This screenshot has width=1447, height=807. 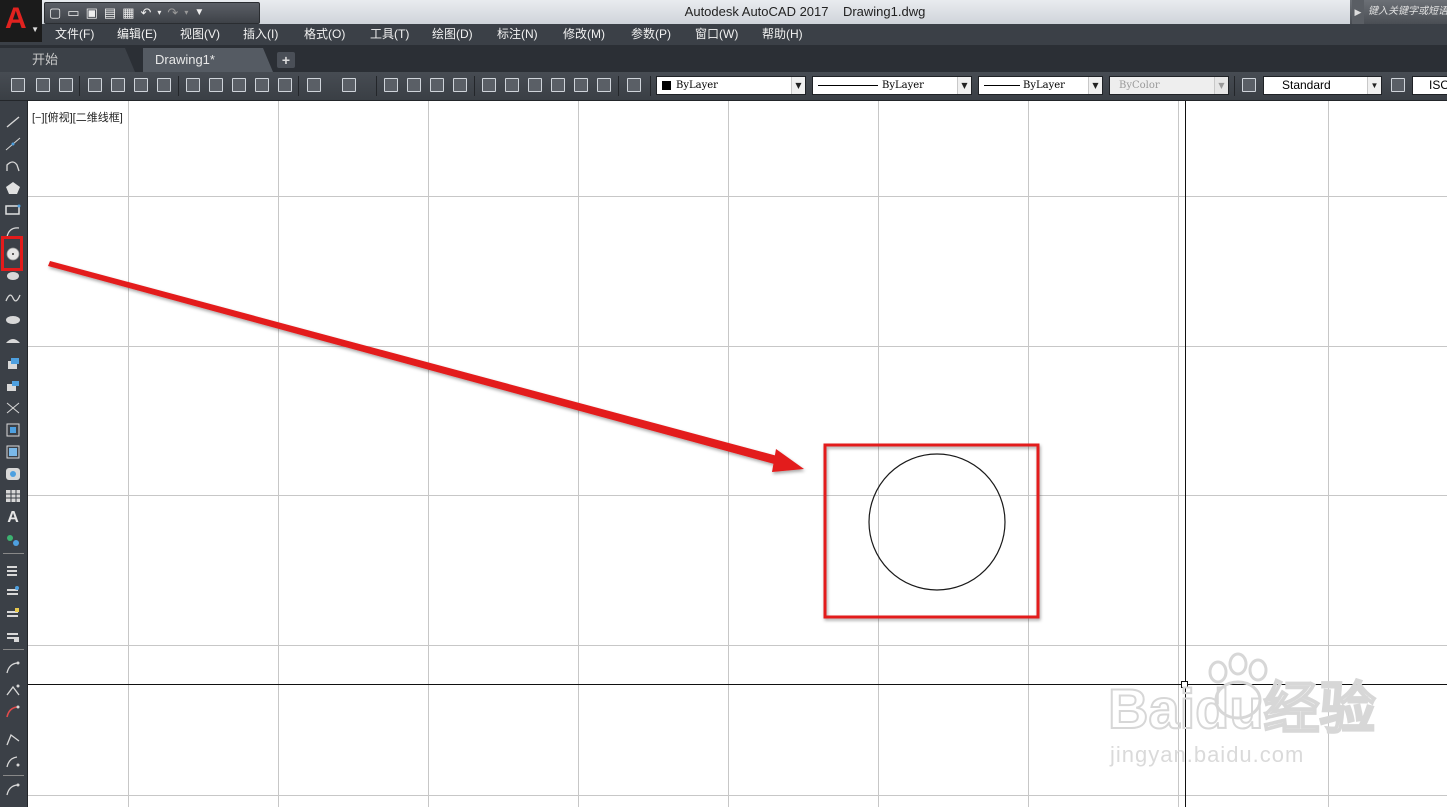 What do you see at coordinates (1249, 85) in the screenshot?
I see `text-style-icon` at bounding box center [1249, 85].